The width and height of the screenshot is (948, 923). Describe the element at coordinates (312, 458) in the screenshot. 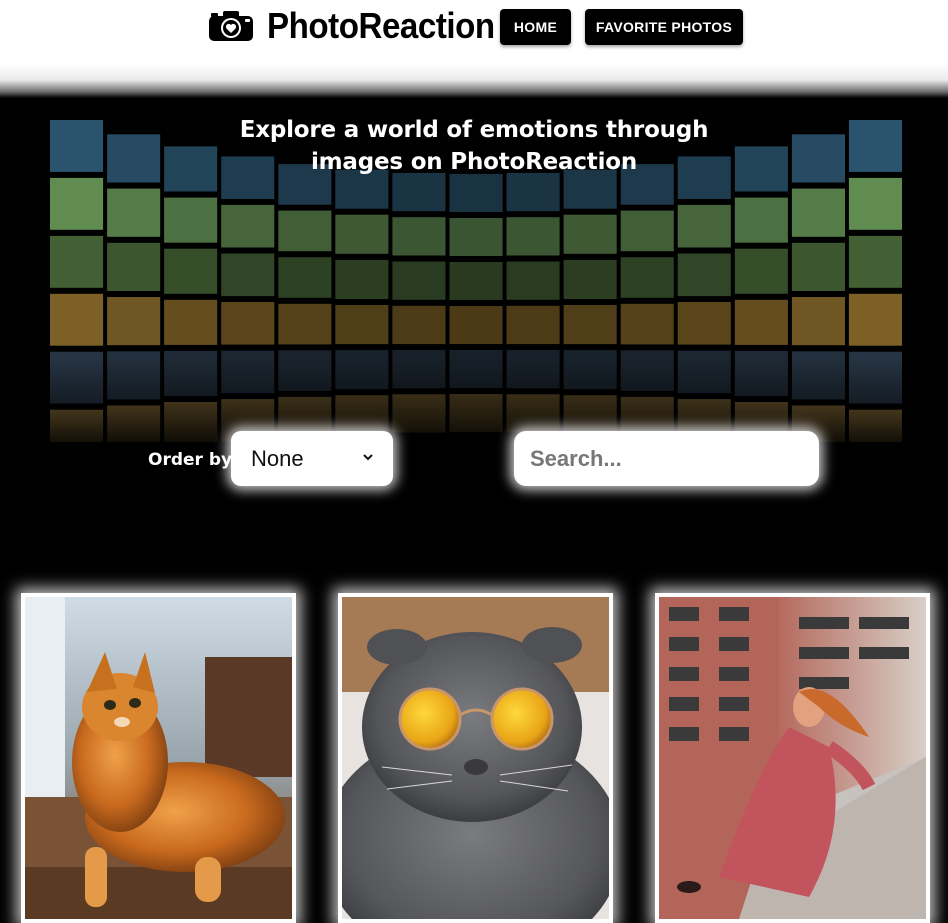

I see `order-by-select: None` at that location.